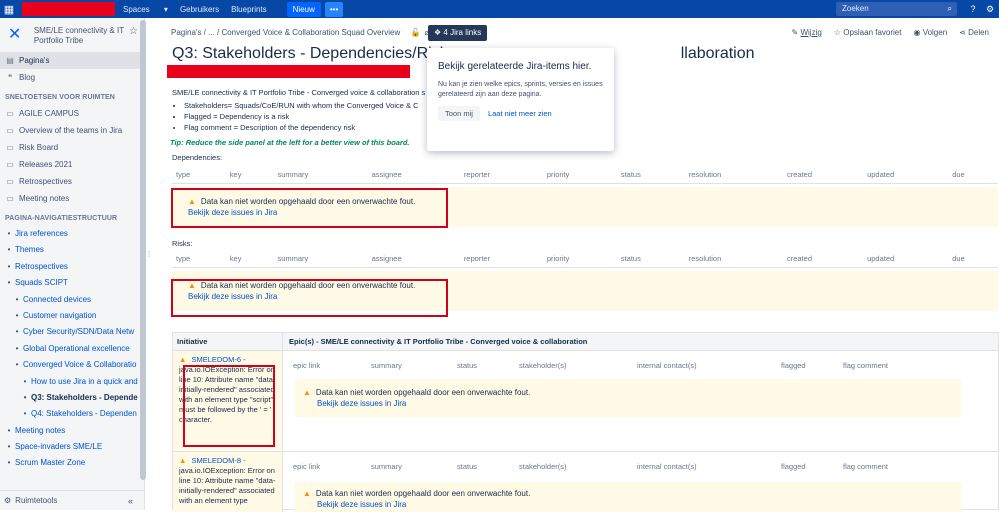 This screenshot has height=512, width=999. What do you see at coordinates (8, 500) in the screenshot?
I see `gear-icon: ⚙` at bounding box center [8, 500].